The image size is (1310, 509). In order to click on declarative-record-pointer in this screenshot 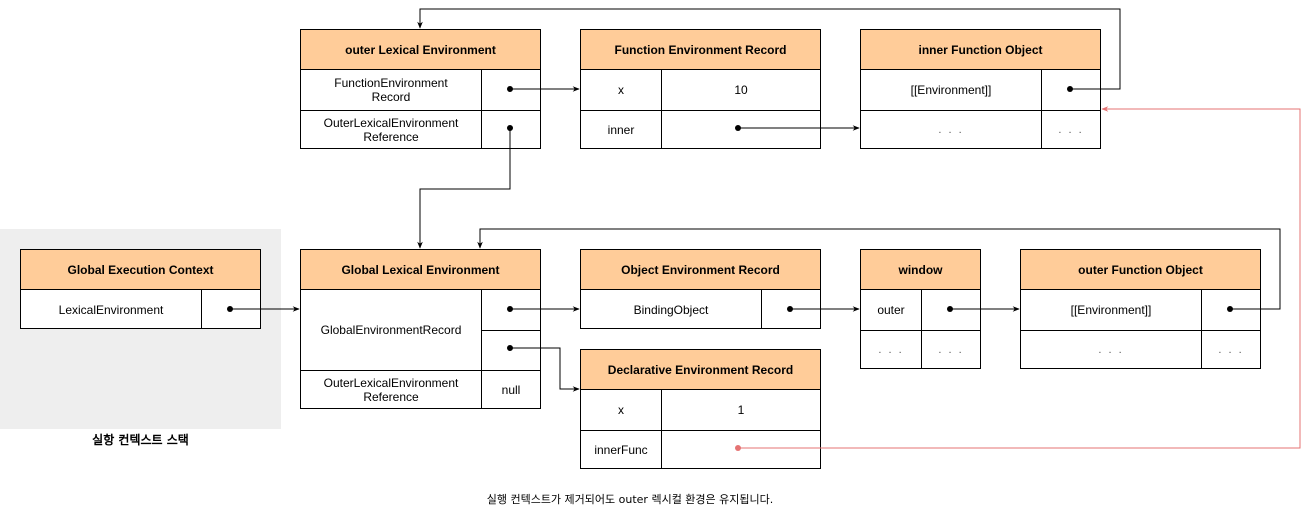, I will do `click(510, 350)`.